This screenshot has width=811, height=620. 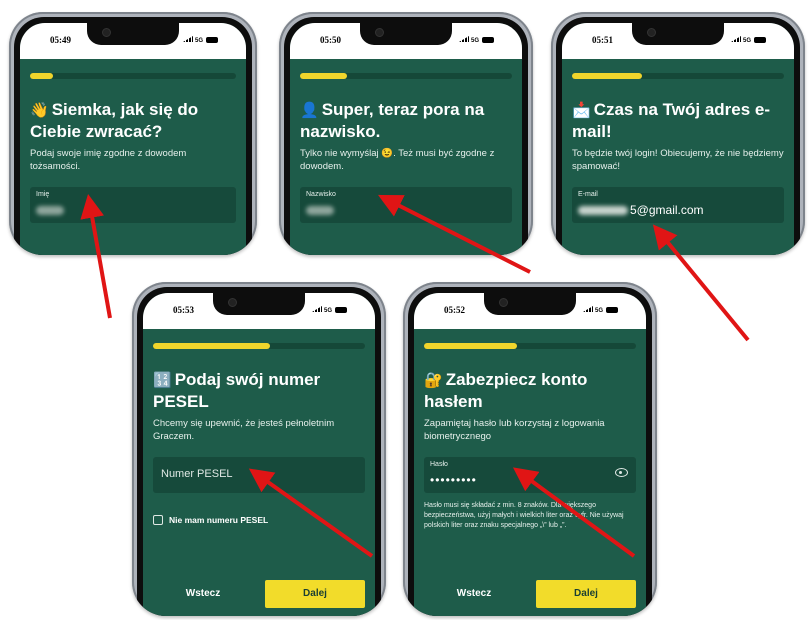 What do you see at coordinates (680, 120) in the screenshot?
I see `page-title: 📩 Czas na Twój adres e-mail!` at bounding box center [680, 120].